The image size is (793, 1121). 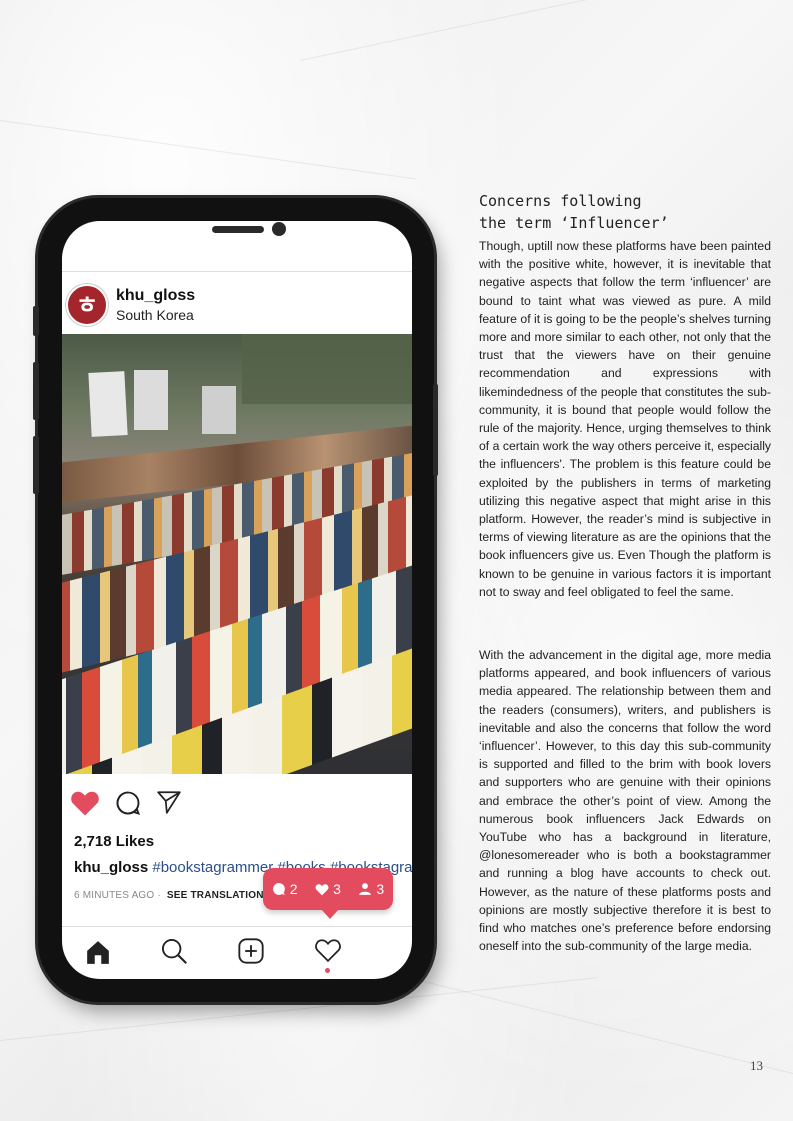 What do you see at coordinates (279, 229) in the screenshot?
I see `phone-camera` at bounding box center [279, 229].